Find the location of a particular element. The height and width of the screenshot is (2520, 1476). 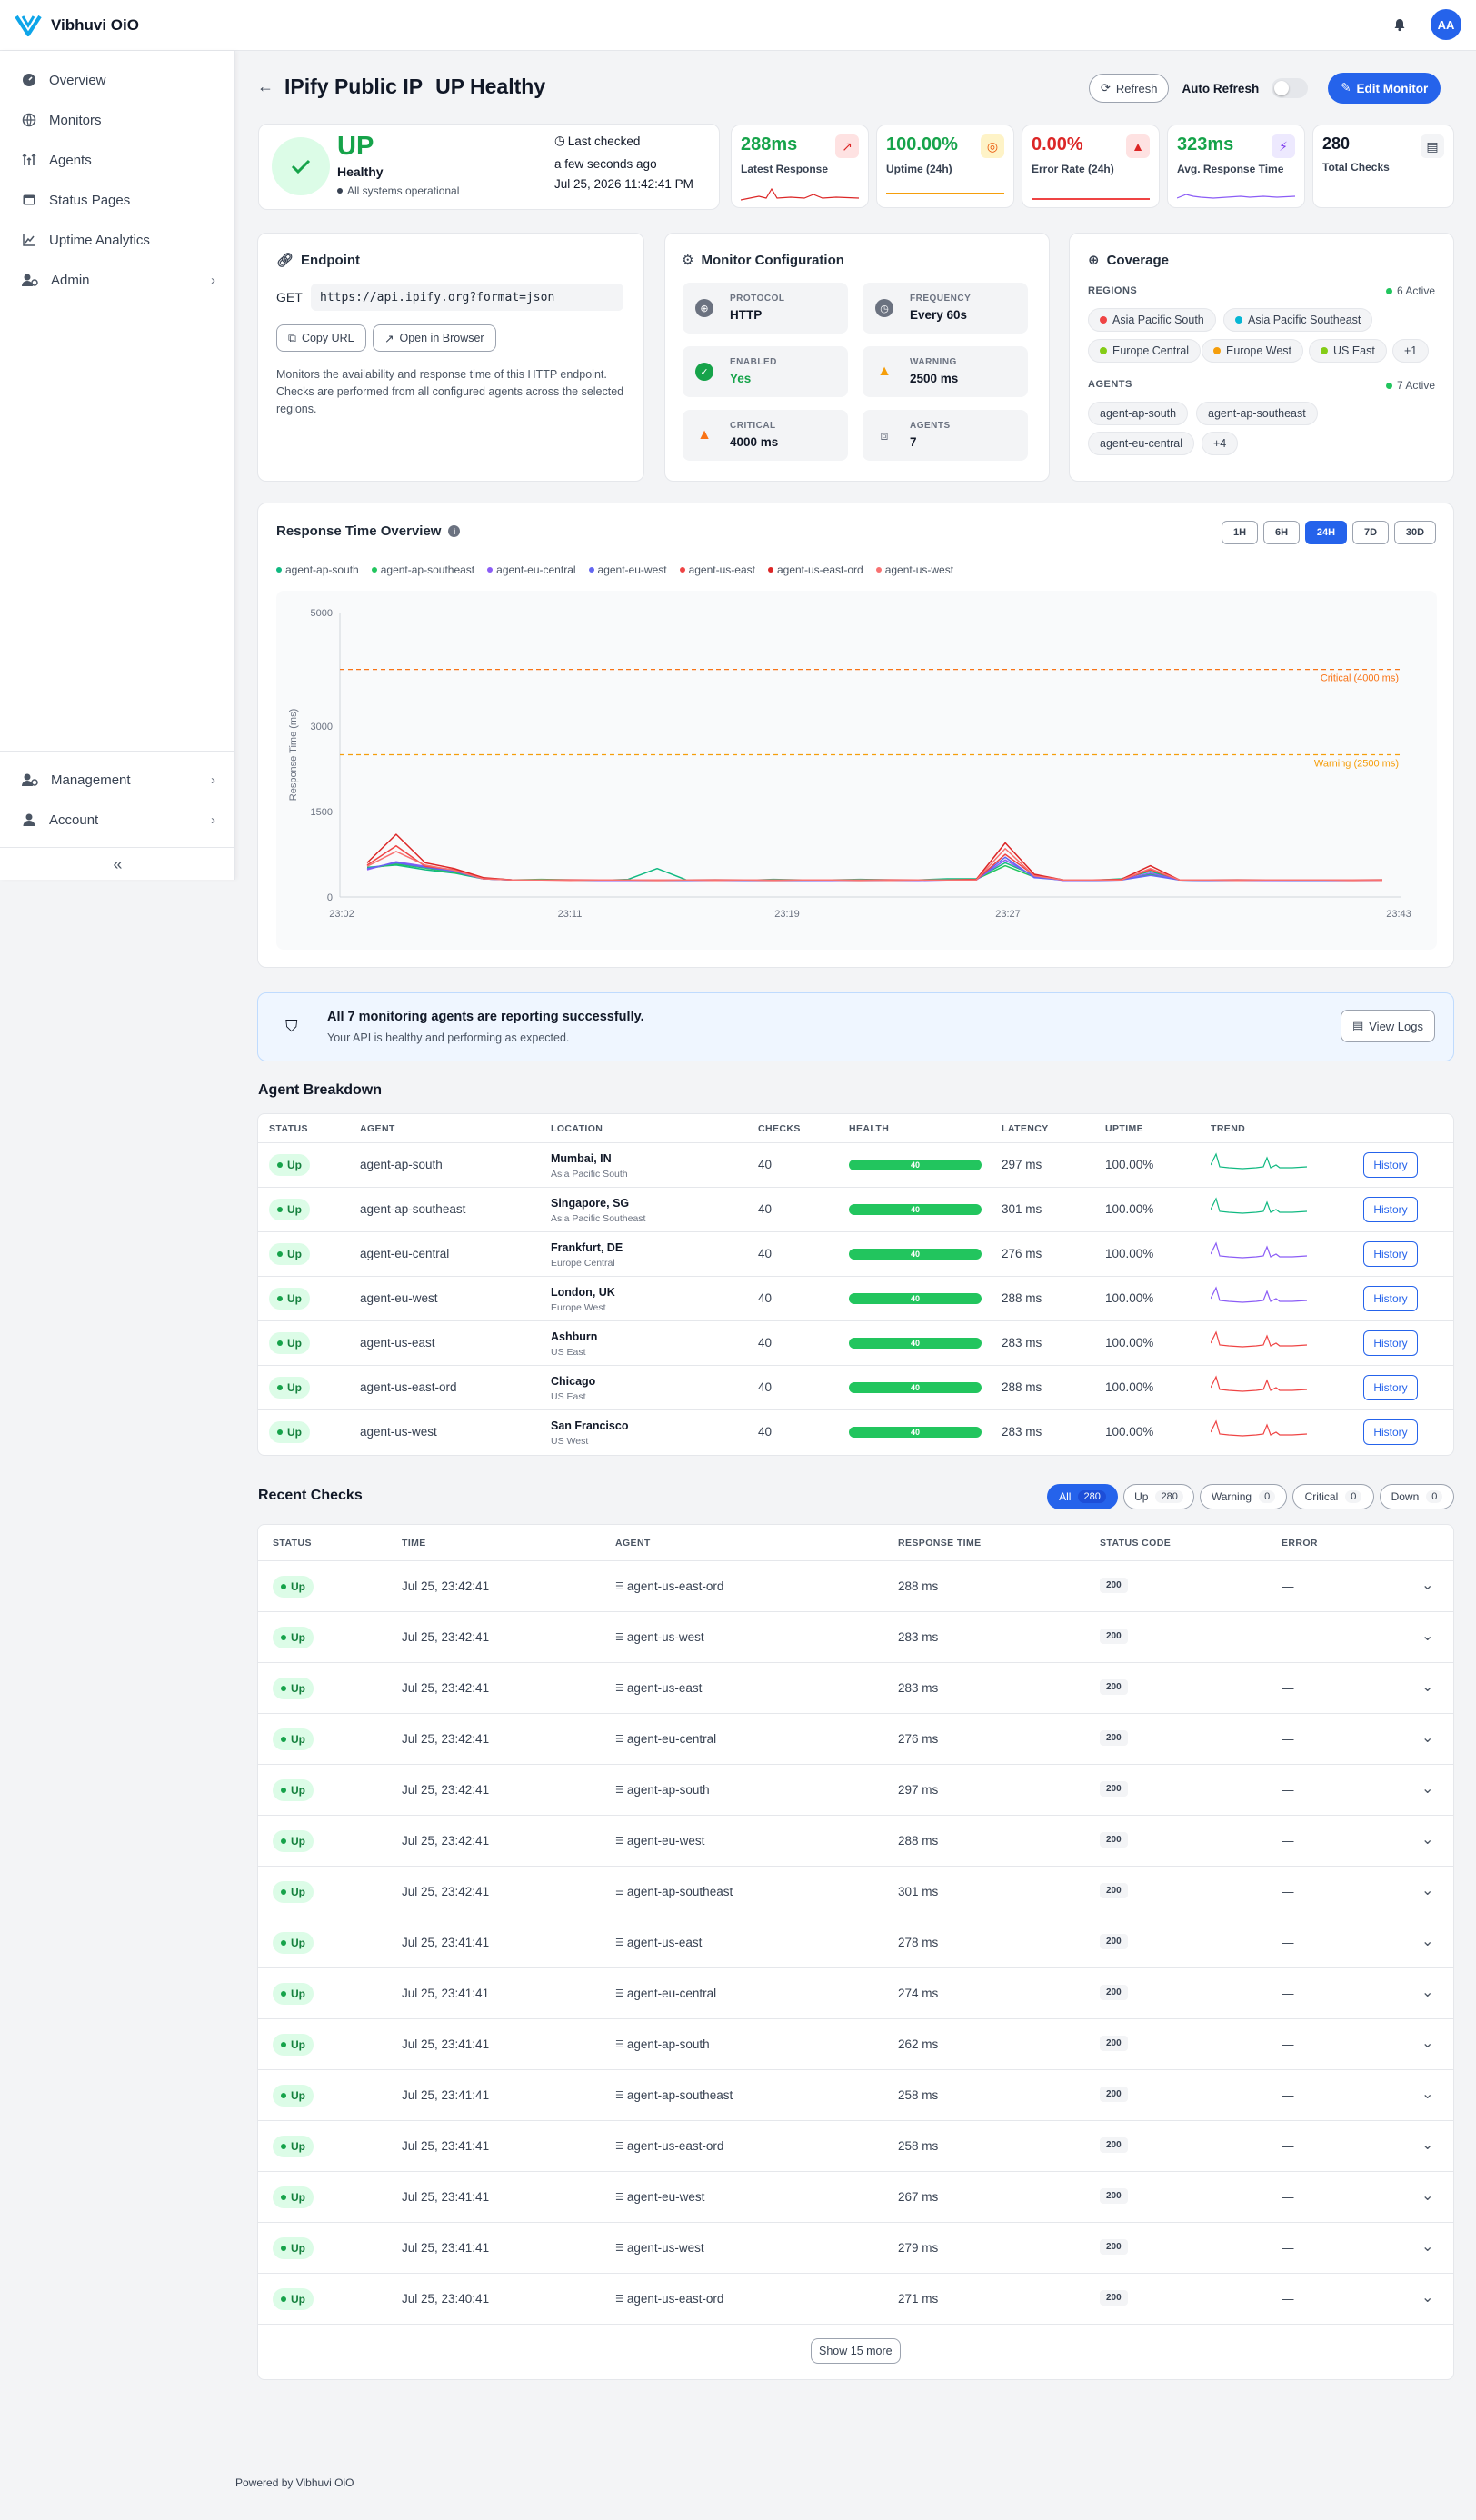

back-arrow-icon: ← is located at coordinates (265, 86).